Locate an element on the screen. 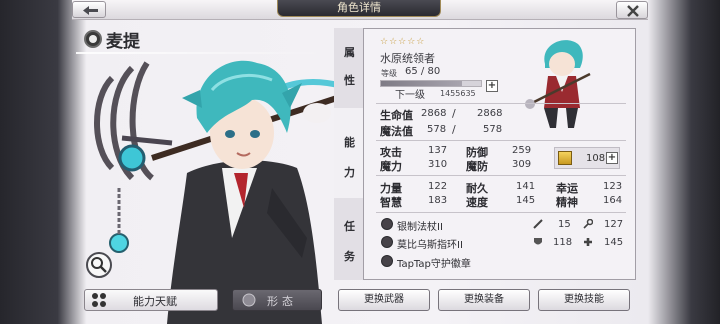  form-button: 形态 is located at coordinates (277, 300).